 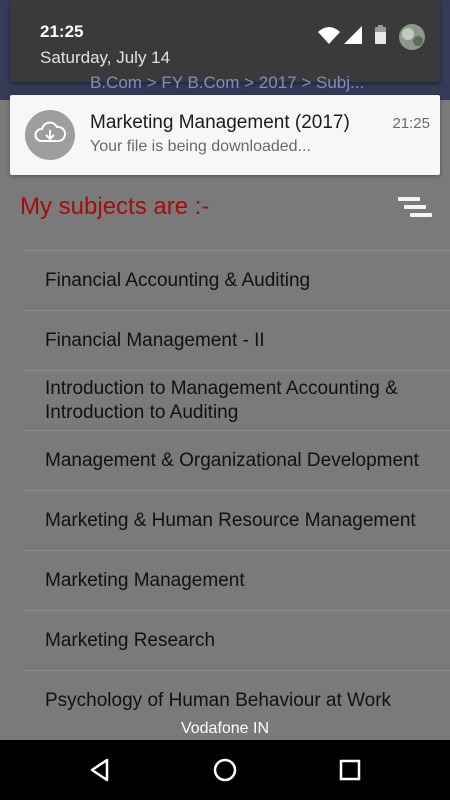 I want to click on status-date: Saturday, July 14, so click(x=105, y=57).